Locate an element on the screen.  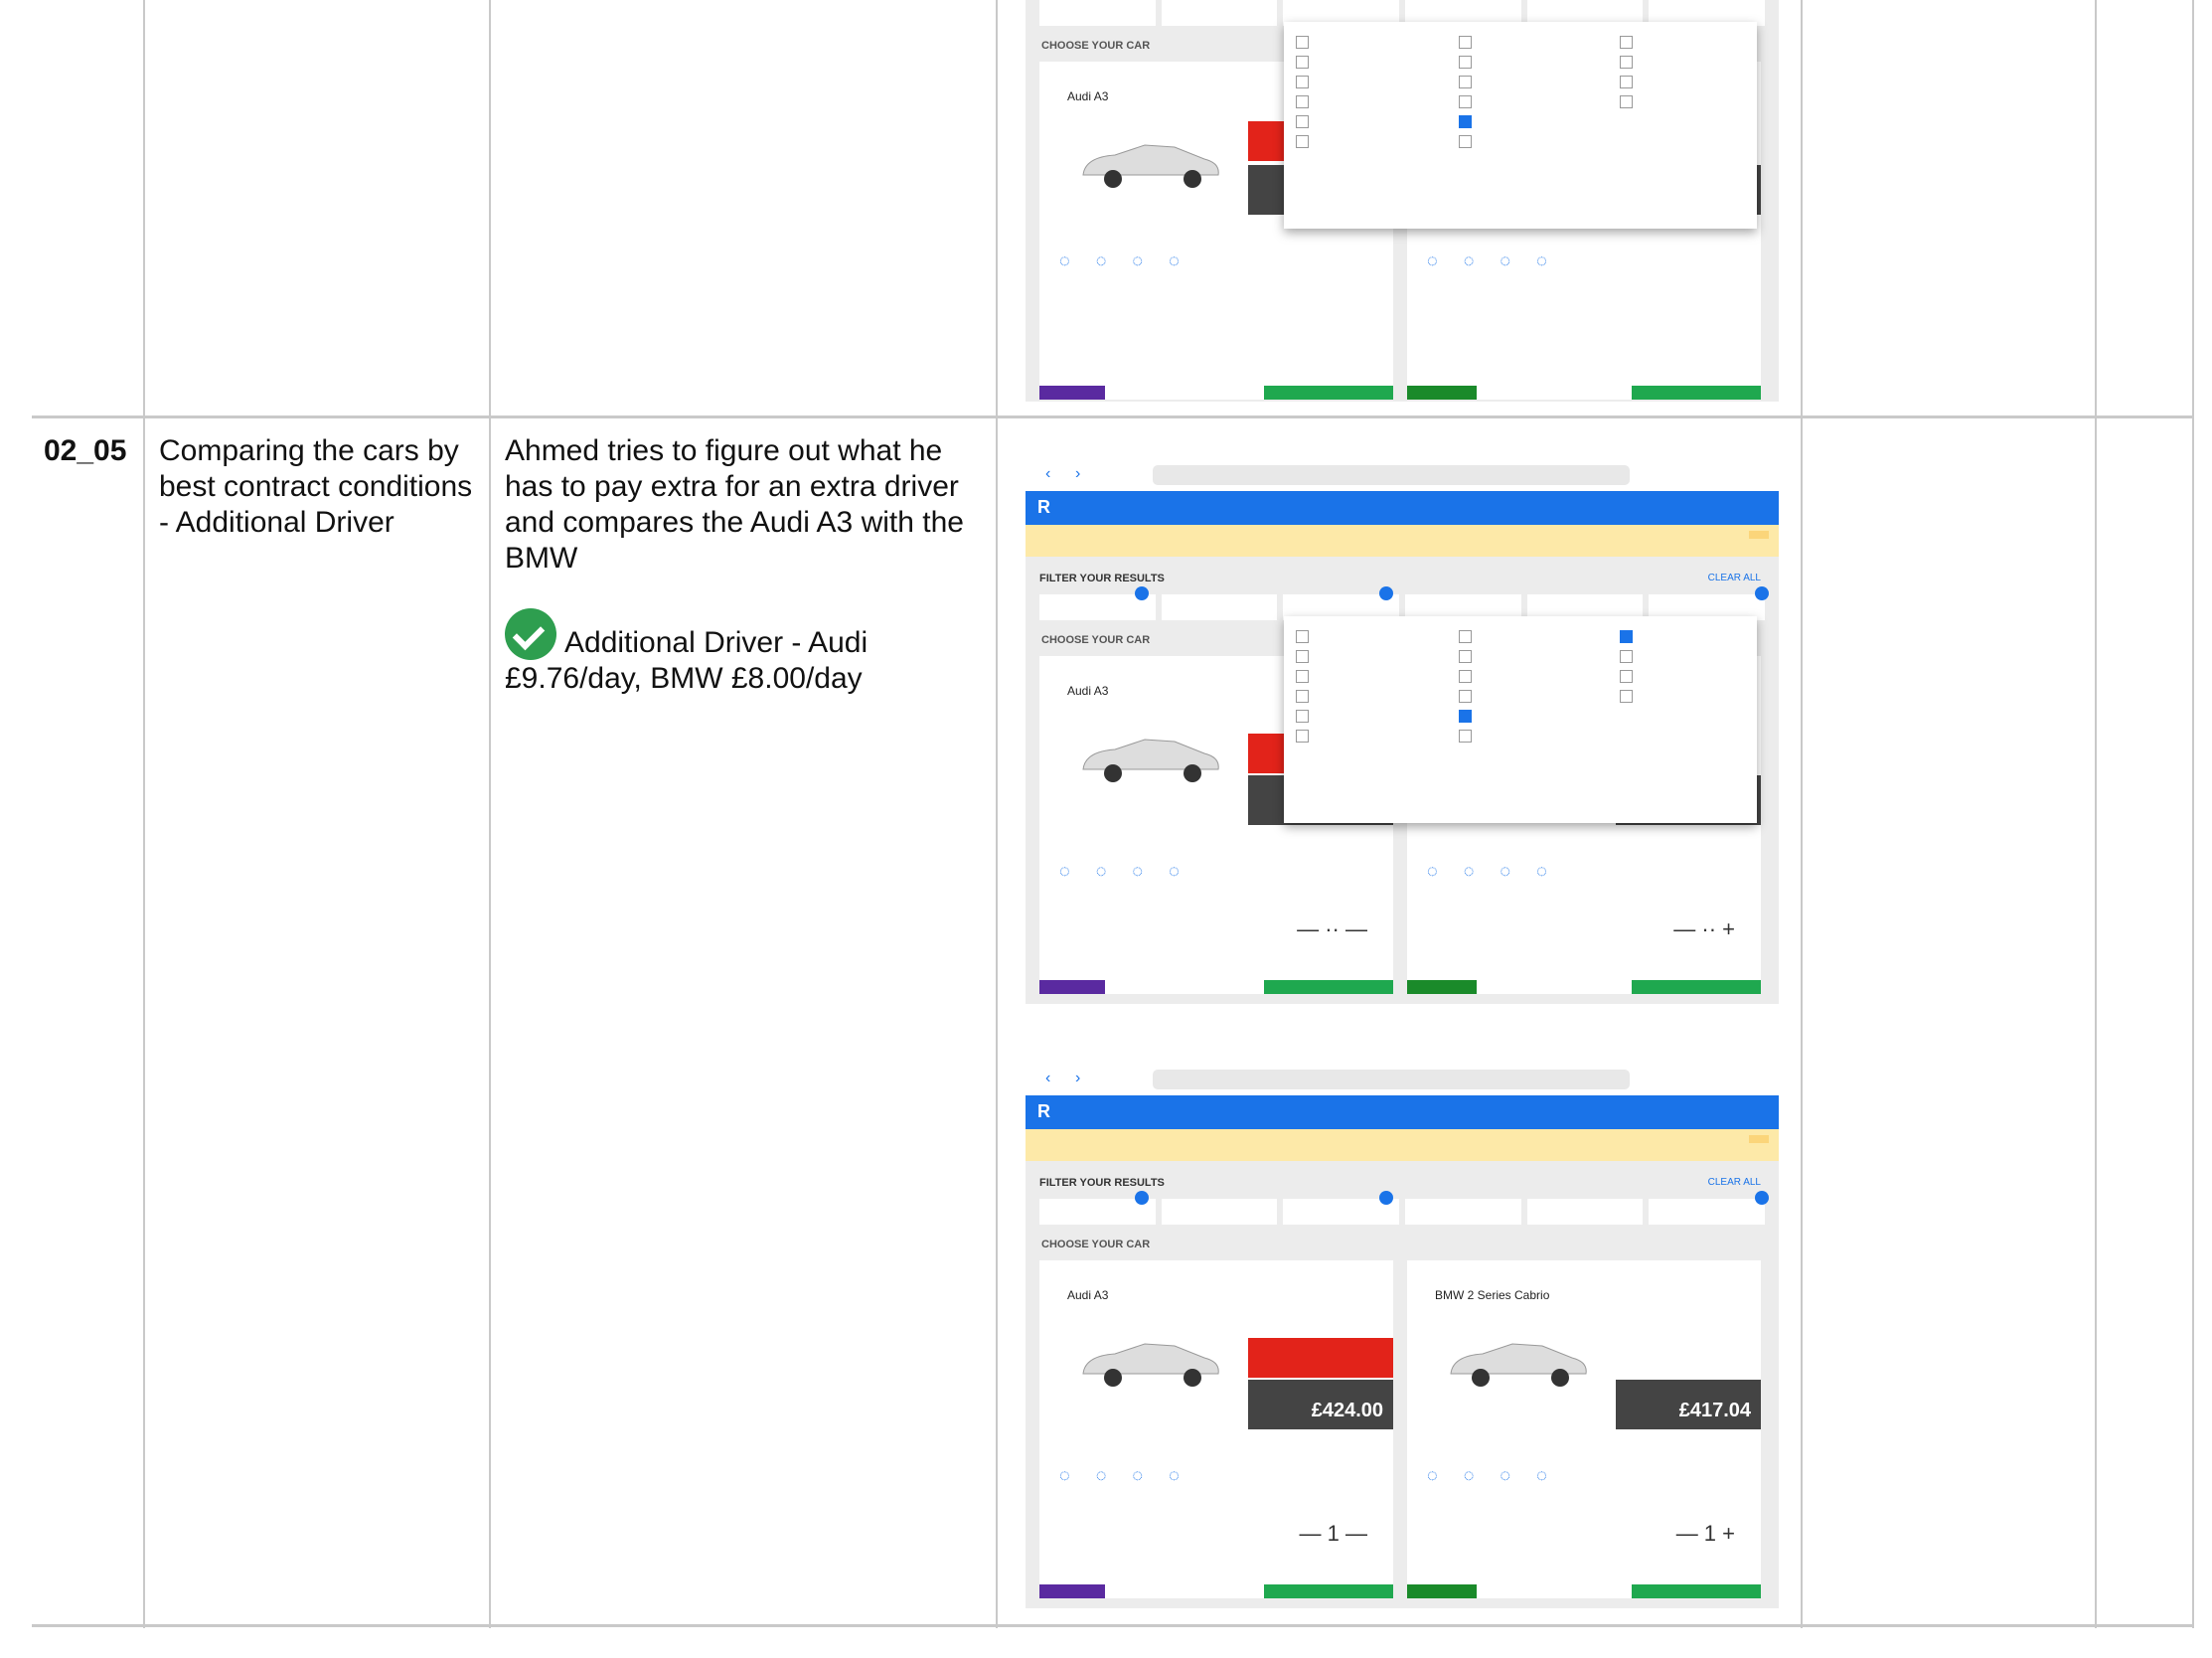
quantity-stepper: — ·· — is located at coordinates (1332, 929).